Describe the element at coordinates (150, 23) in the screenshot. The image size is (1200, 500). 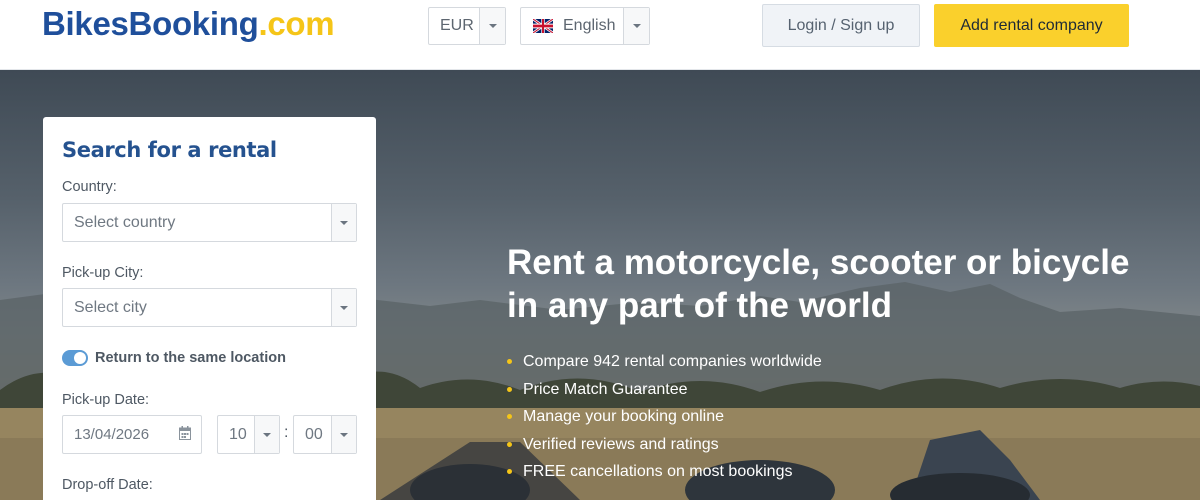
I see `logo-main-text: BikesBooking` at that location.